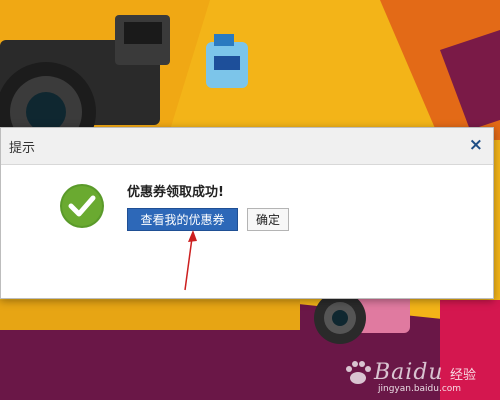 The height and width of the screenshot is (400, 500). What do you see at coordinates (476, 145) in the screenshot?
I see `close-icon: ×` at bounding box center [476, 145].